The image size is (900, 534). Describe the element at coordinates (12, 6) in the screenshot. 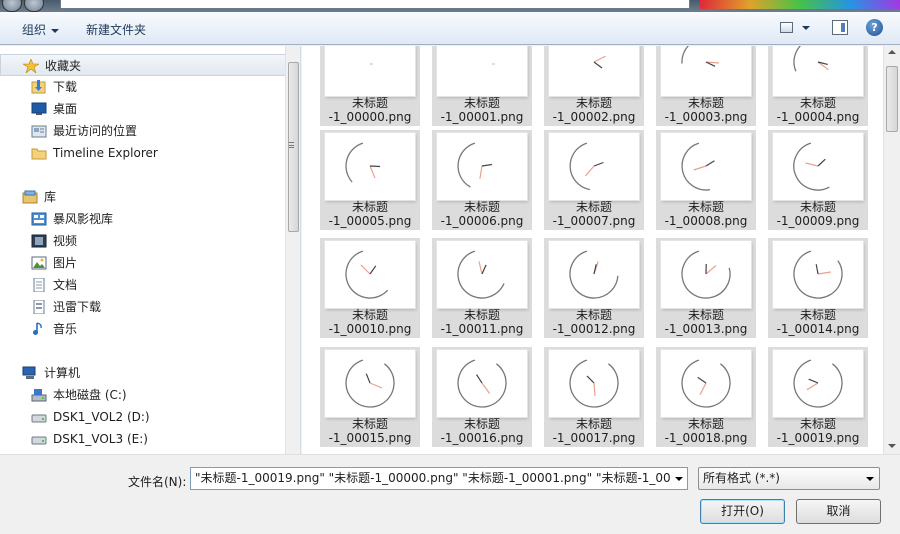

I see `back-arrow-icon` at that location.